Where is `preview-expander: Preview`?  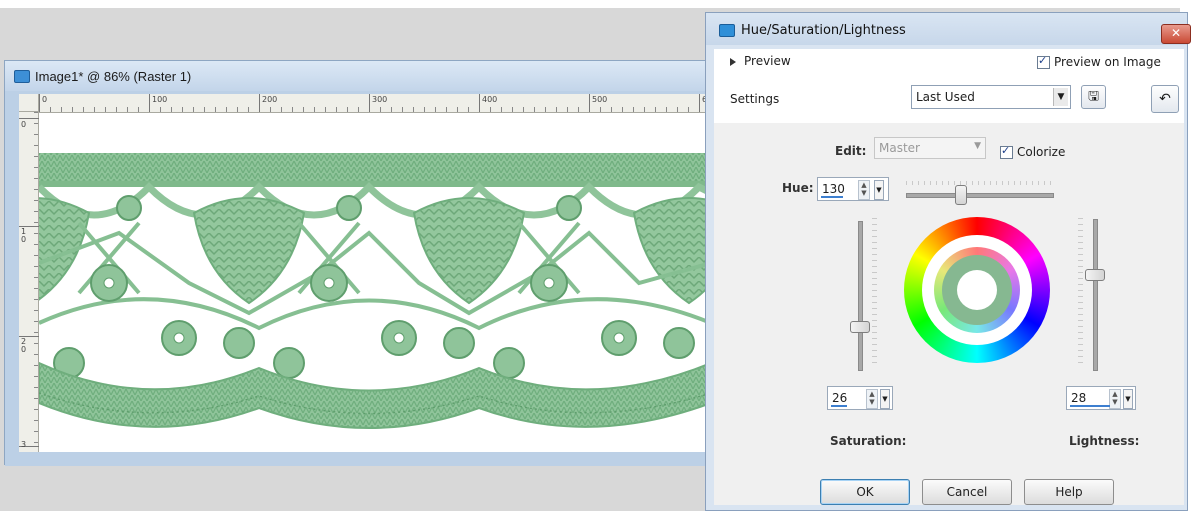
preview-expander: Preview is located at coordinates (760, 61).